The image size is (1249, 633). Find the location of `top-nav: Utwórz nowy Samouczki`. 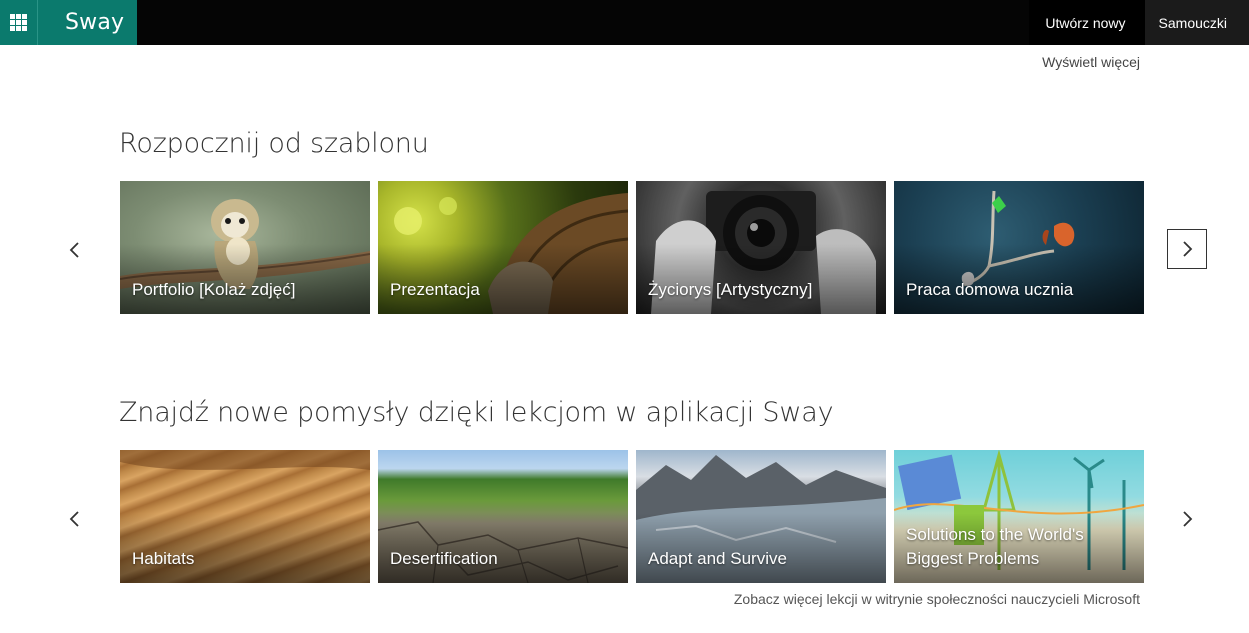

top-nav: Utwórz nowy Samouczki is located at coordinates (1139, 22).